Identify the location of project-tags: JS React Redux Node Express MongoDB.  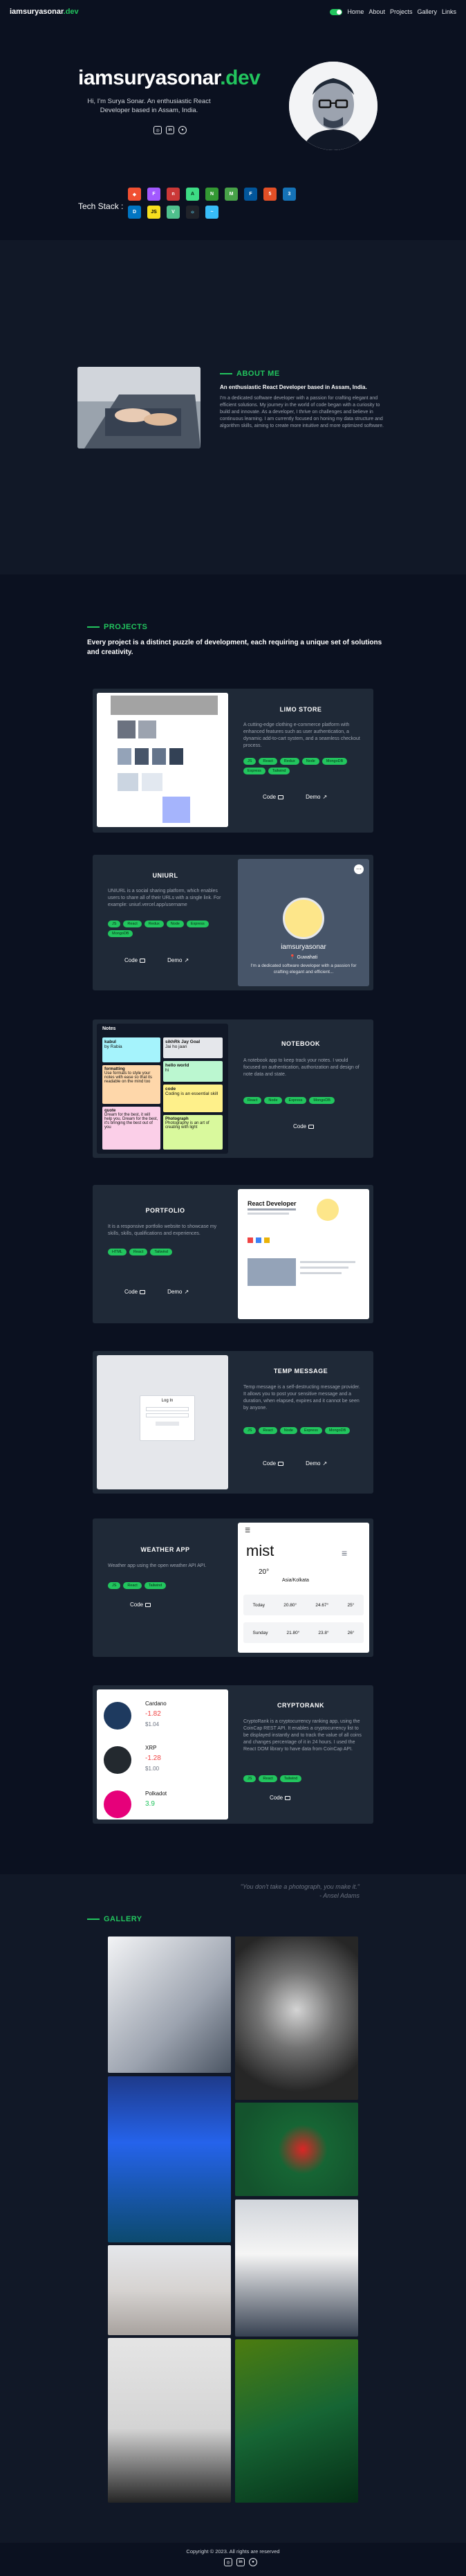
(167, 928).